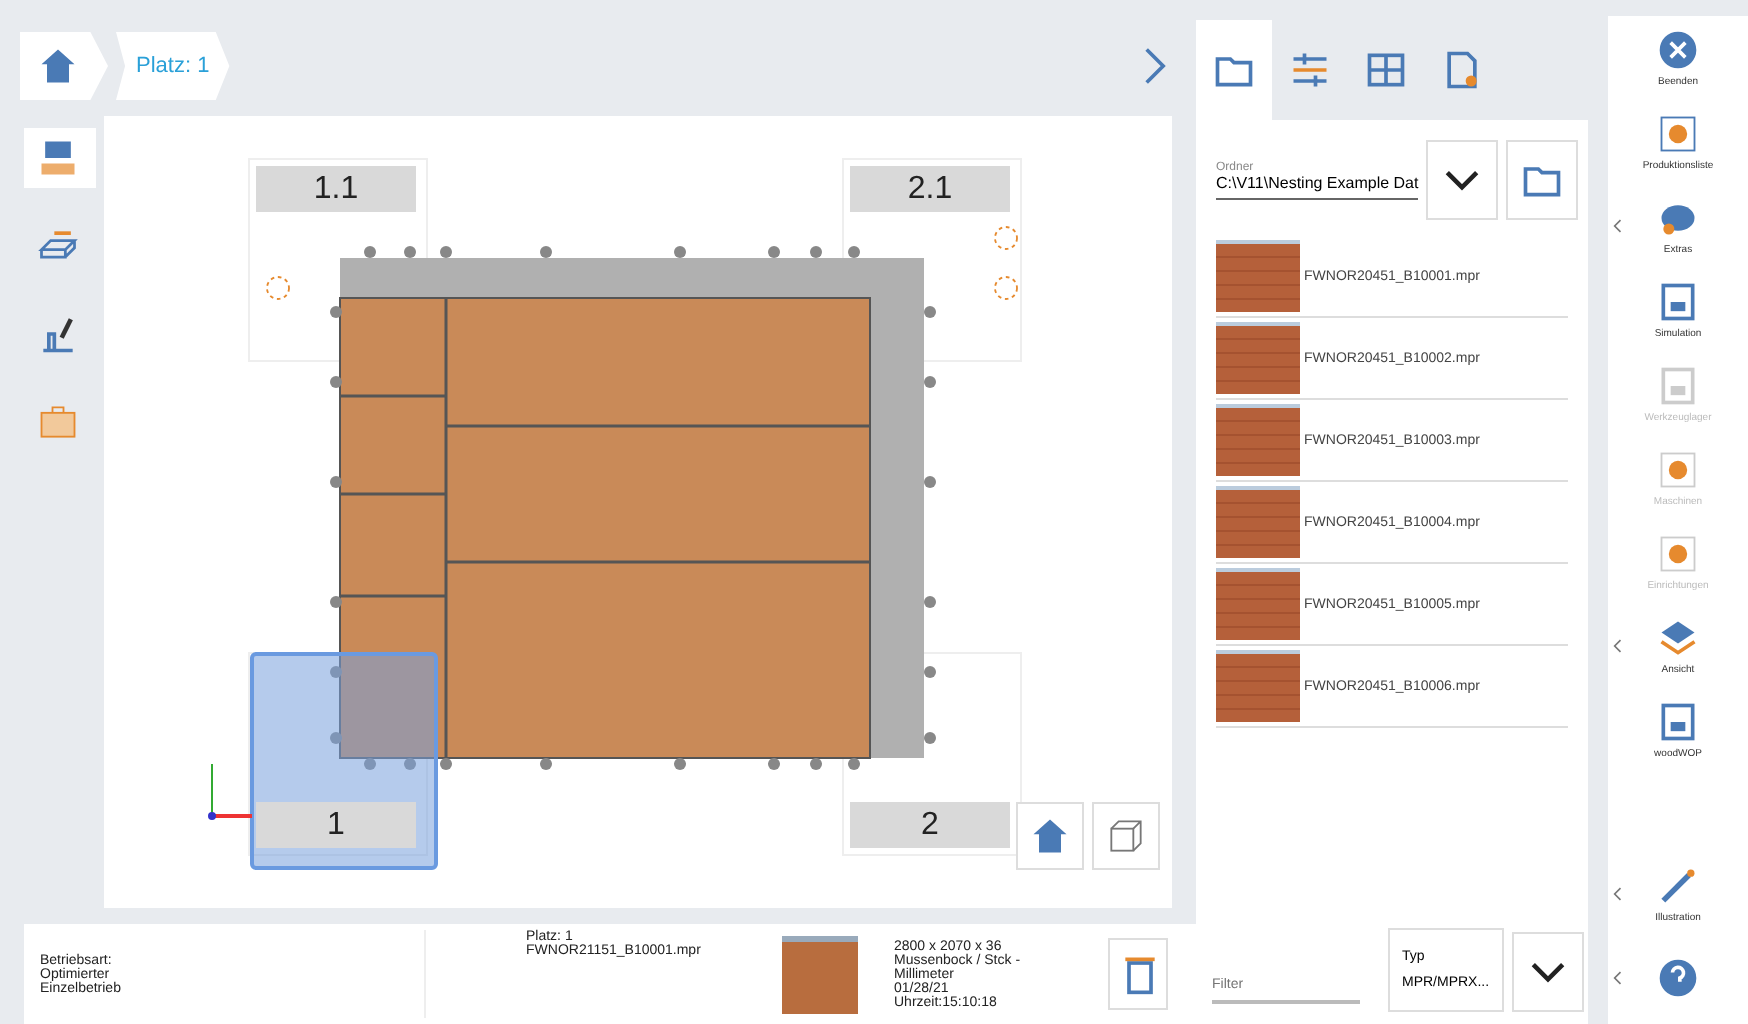 This screenshot has width=1748, height=1024. I want to click on cube-icon, so click(1126, 836).